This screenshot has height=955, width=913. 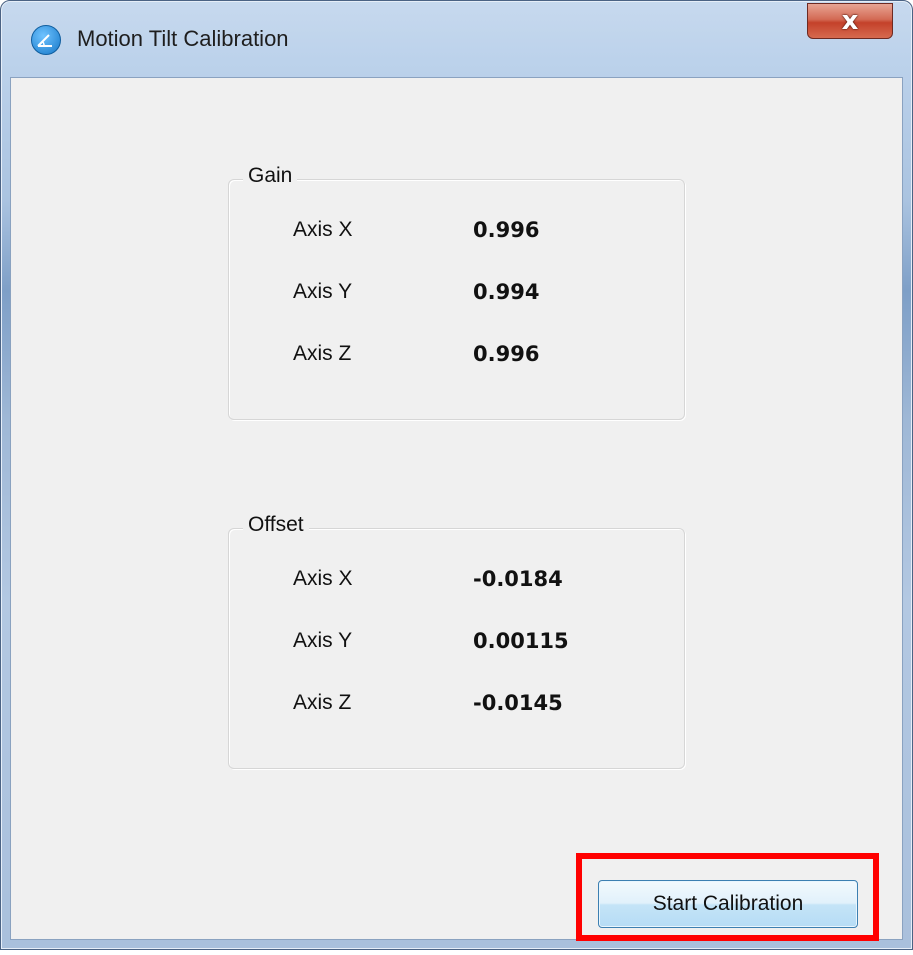 What do you see at coordinates (518, 579) in the screenshot?
I see `offset-x-value: -0.0184` at bounding box center [518, 579].